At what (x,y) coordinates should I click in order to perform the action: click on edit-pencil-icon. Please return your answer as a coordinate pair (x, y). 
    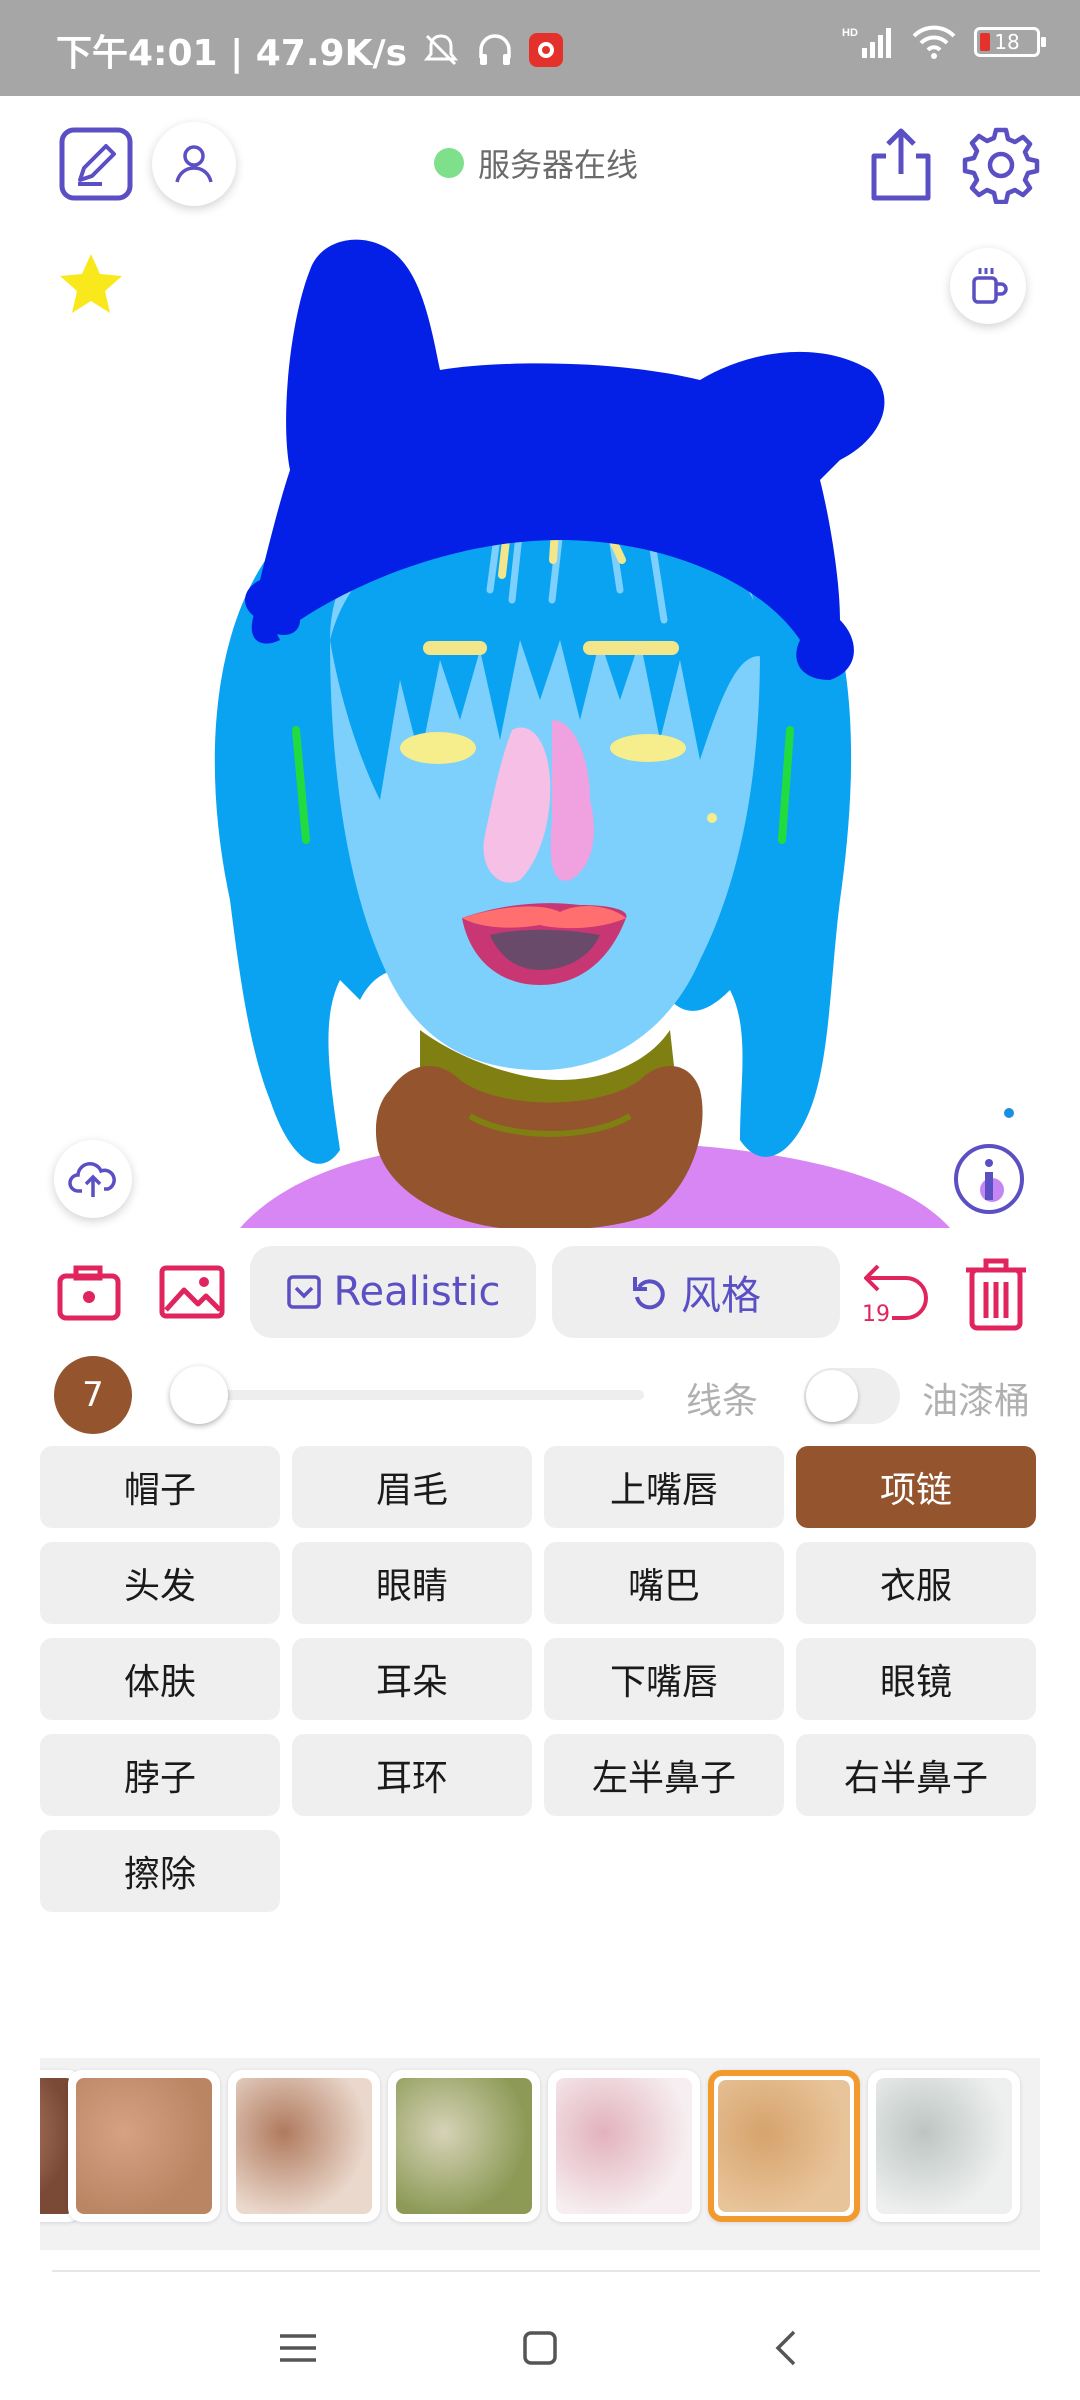
    Looking at the image, I should click on (96, 164).